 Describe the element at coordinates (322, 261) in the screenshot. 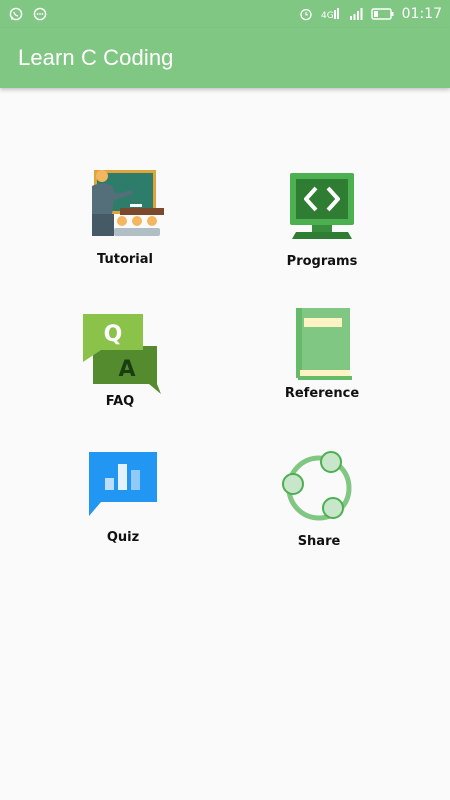

I see `programs-label: Programs` at that location.